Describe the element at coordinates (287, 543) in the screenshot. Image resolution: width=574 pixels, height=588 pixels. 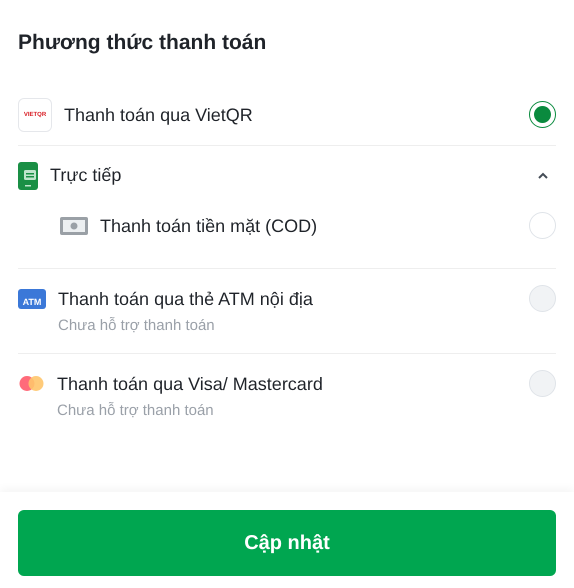
I see `update-button: Cập nhật` at that location.